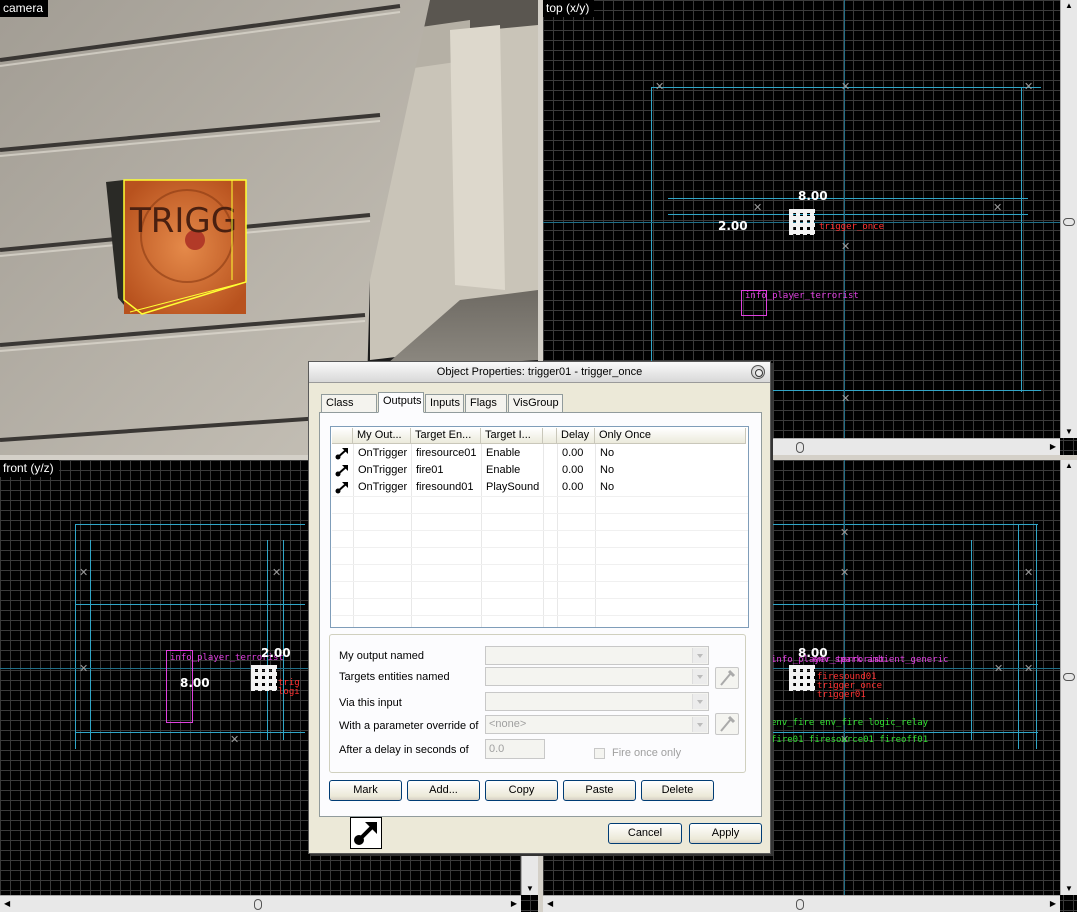 The height and width of the screenshot is (912, 1077). Describe the element at coordinates (486, 403) in the screenshot. I see `tab-flags: Flags` at that location.